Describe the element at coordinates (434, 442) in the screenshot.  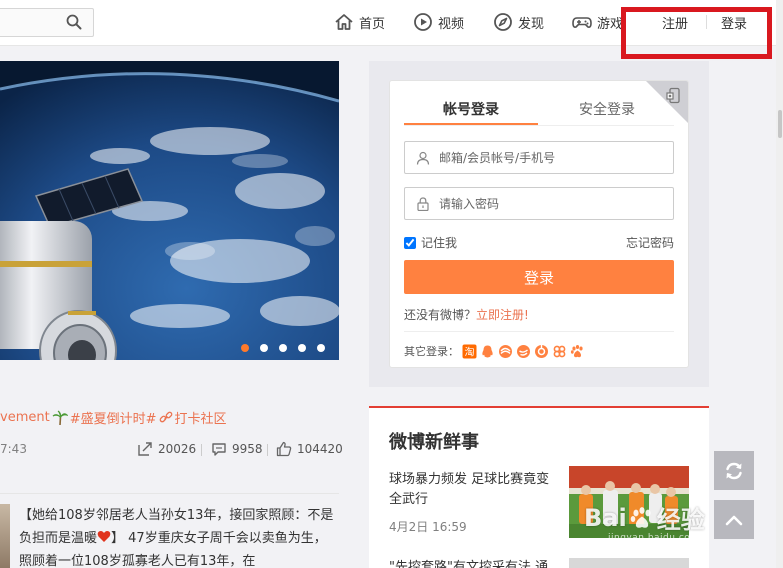
I see `news-panel-title: 微博新鲜事` at that location.